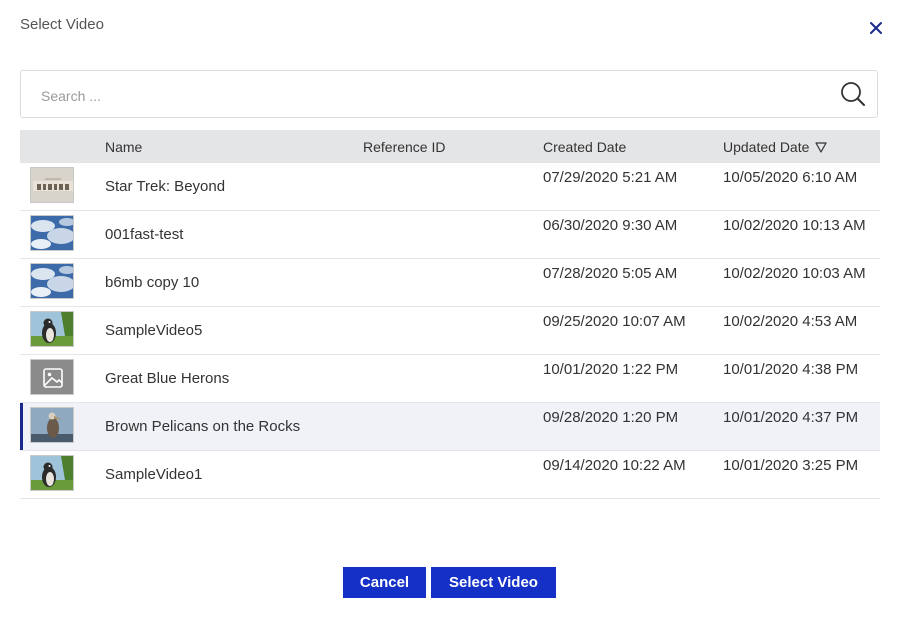 This screenshot has width=900, height=618. Describe the element at coordinates (431, 96) in the screenshot. I see `search-input` at that location.